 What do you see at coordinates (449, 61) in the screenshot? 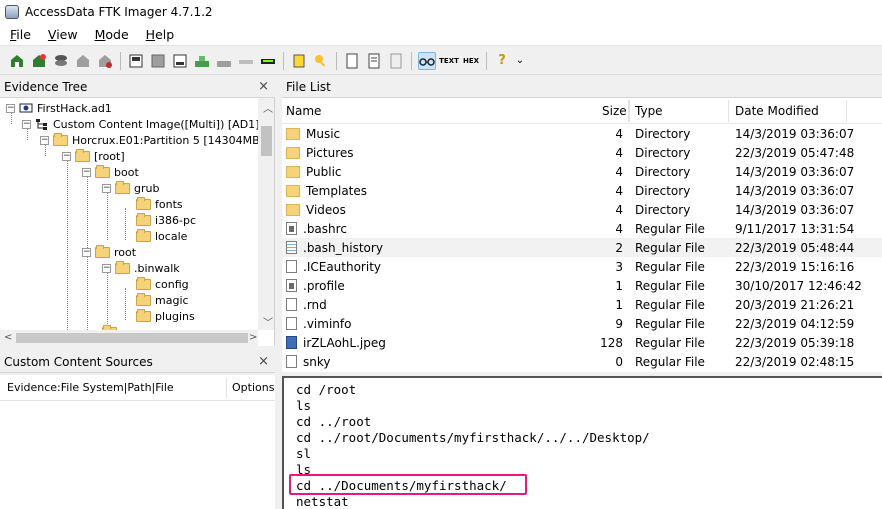
I see `text-view-button: TEXT` at bounding box center [449, 61].